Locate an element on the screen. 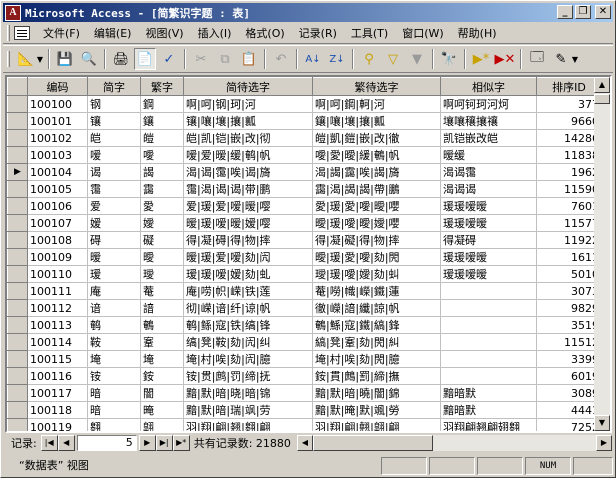  menu-tools: 工具(T) is located at coordinates (369, 33).